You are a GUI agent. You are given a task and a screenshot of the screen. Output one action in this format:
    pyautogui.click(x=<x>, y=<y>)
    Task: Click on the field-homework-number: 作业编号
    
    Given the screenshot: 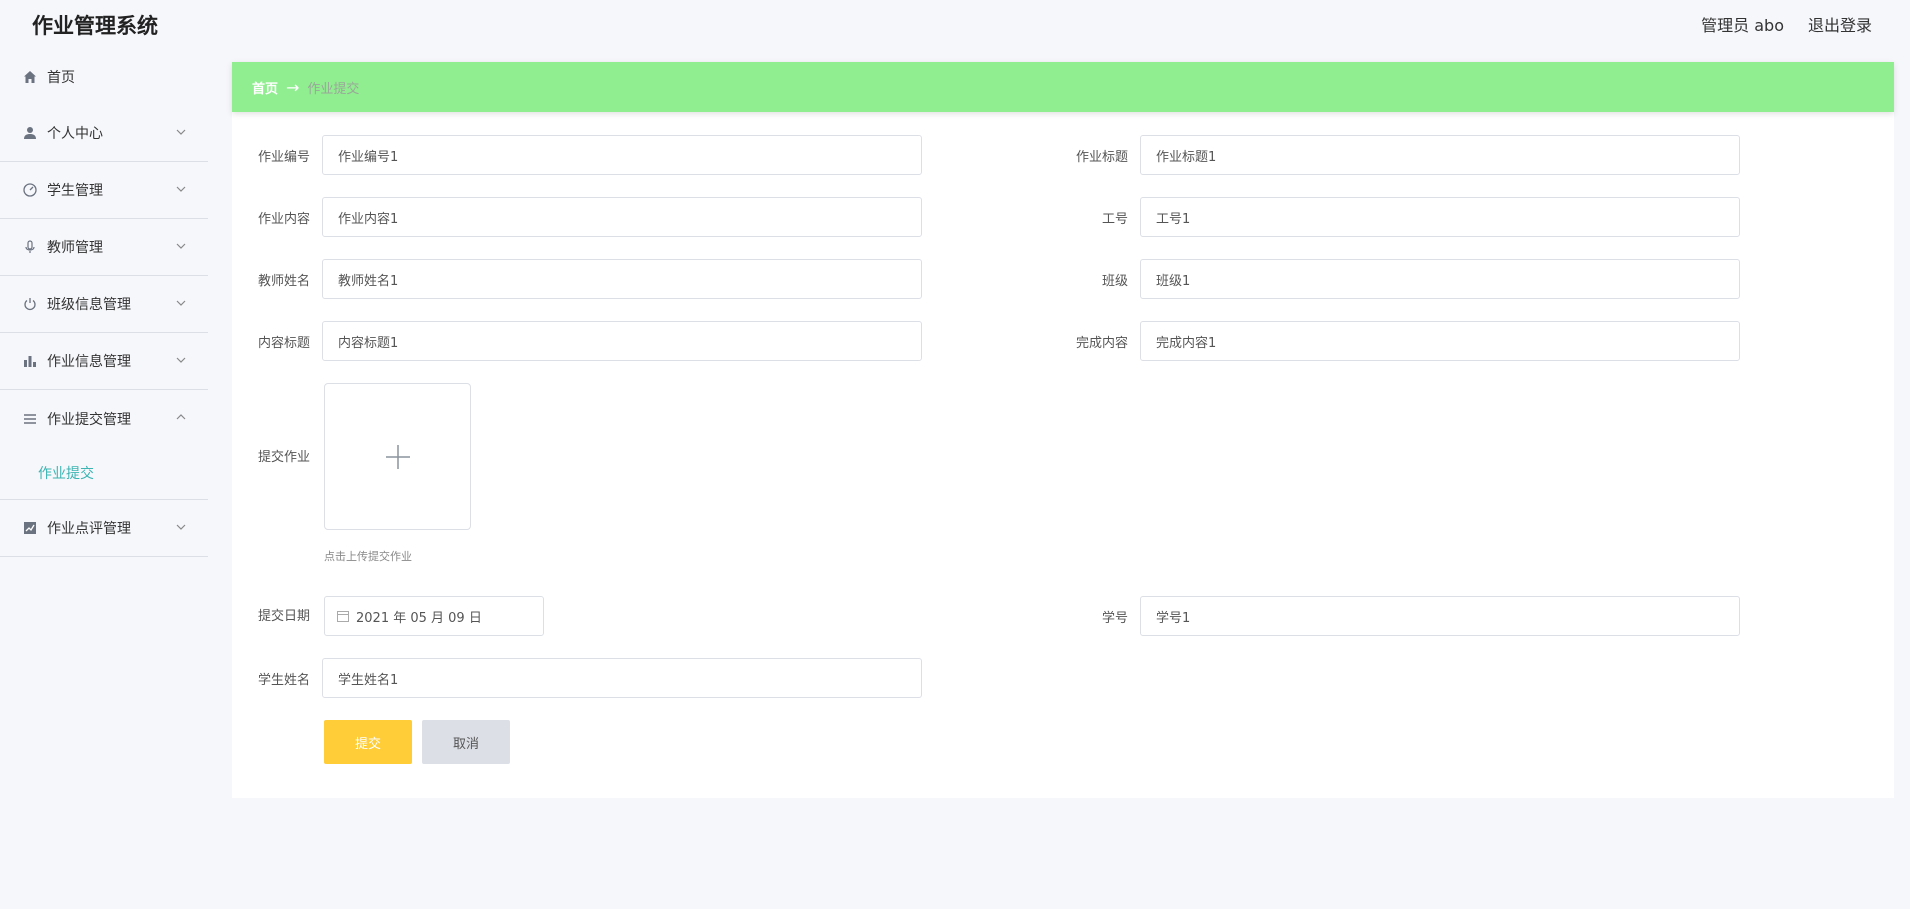 What is the action you would take?
    pyautogui.click(x=582, y=155)
    